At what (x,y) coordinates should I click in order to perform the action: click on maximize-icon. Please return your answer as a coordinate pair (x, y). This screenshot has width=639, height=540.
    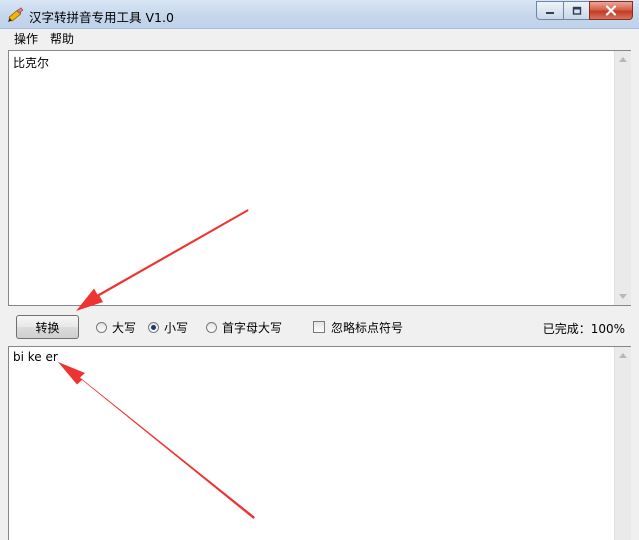
    Looking at the image, I should click on (576, 10).